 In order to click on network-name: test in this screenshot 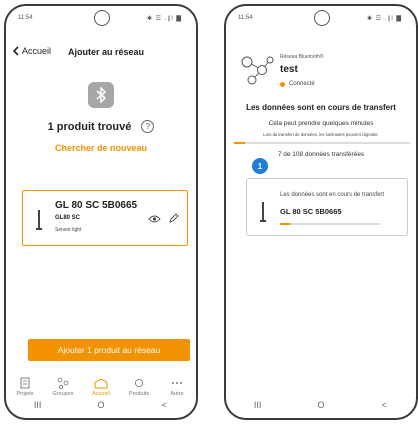, I will do `click(289, 69)`.